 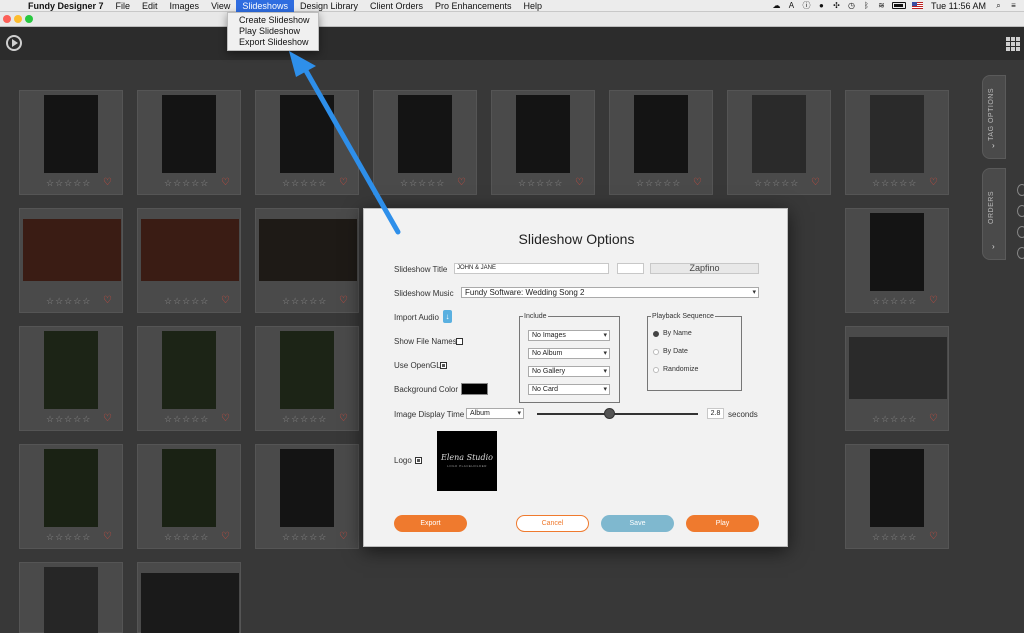 I want to click on image-card, so click(x=71, y=597).